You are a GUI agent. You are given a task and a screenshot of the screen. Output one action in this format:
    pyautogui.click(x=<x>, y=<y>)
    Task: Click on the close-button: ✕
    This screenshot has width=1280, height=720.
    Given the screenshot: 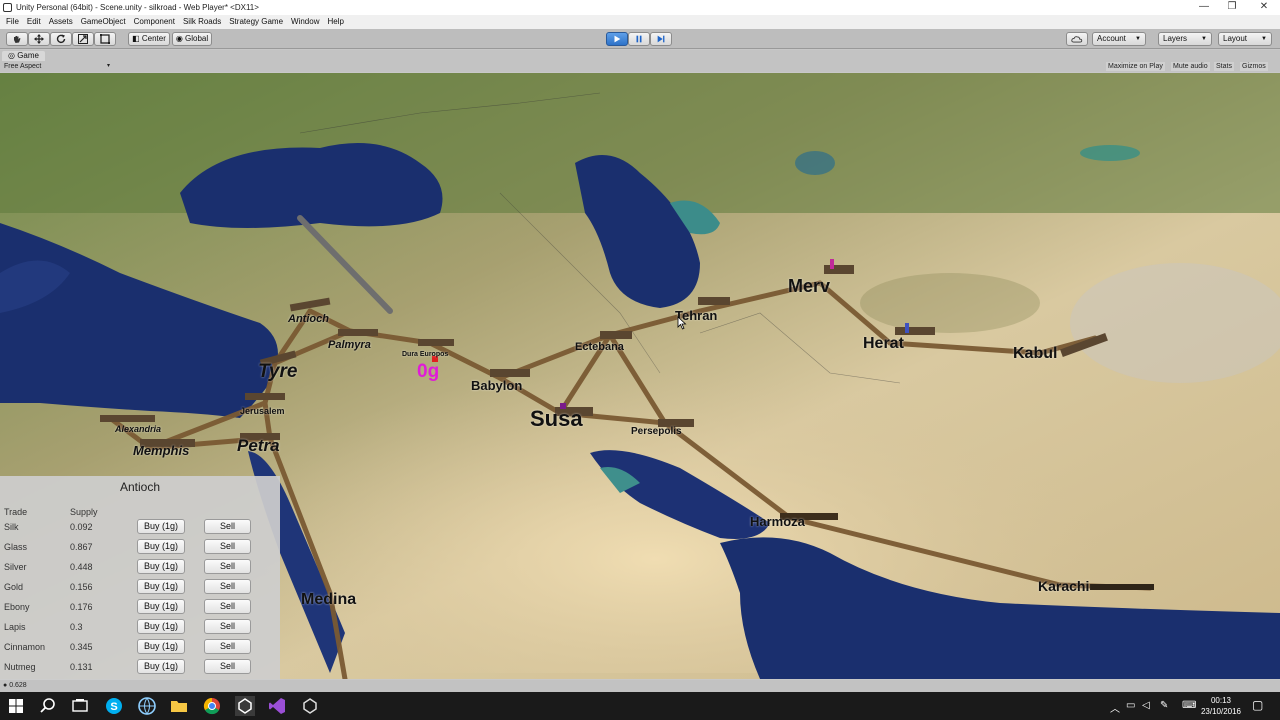 What is the action you would take?
    pyautogui.click(x=1264, y=7)
    